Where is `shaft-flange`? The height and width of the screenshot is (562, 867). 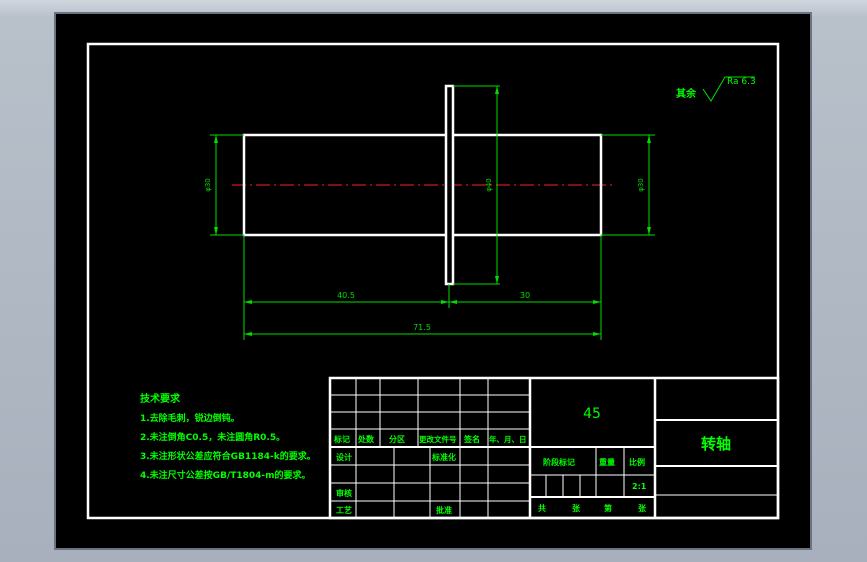 shaft-flange is located at coordinates (449, 185).